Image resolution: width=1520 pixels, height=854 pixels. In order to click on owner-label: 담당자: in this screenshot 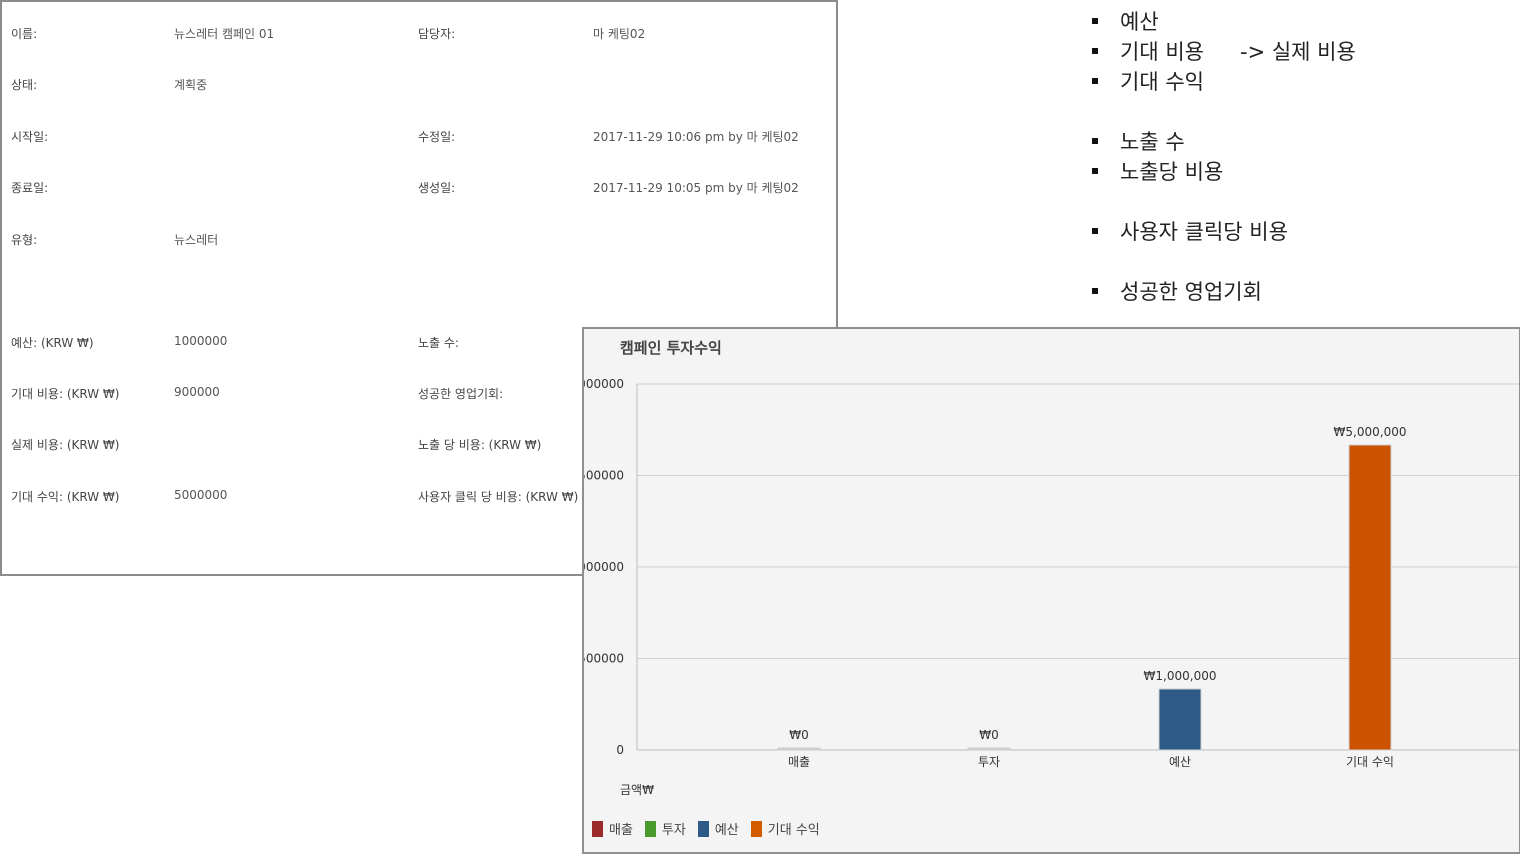, I will do `click(437, 34)`.